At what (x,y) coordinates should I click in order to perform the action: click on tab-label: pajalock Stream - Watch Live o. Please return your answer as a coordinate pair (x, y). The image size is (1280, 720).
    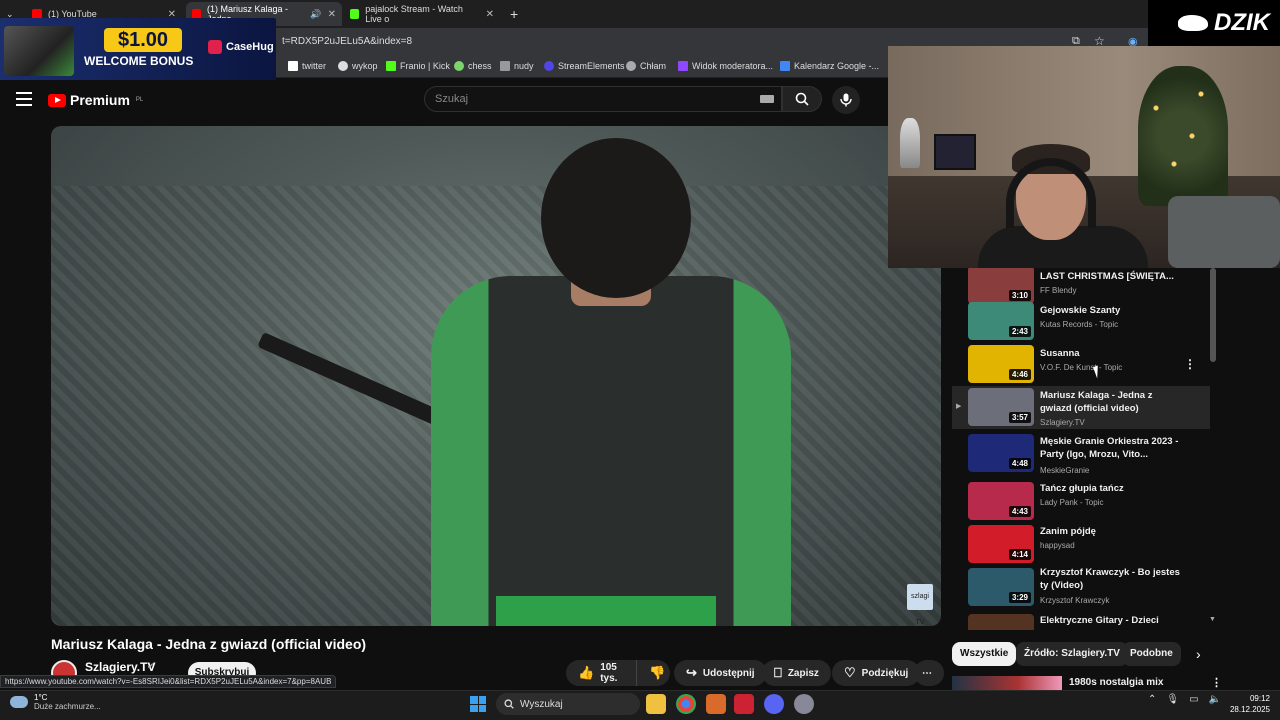
    Looking at the image, I should click on (414, 14).